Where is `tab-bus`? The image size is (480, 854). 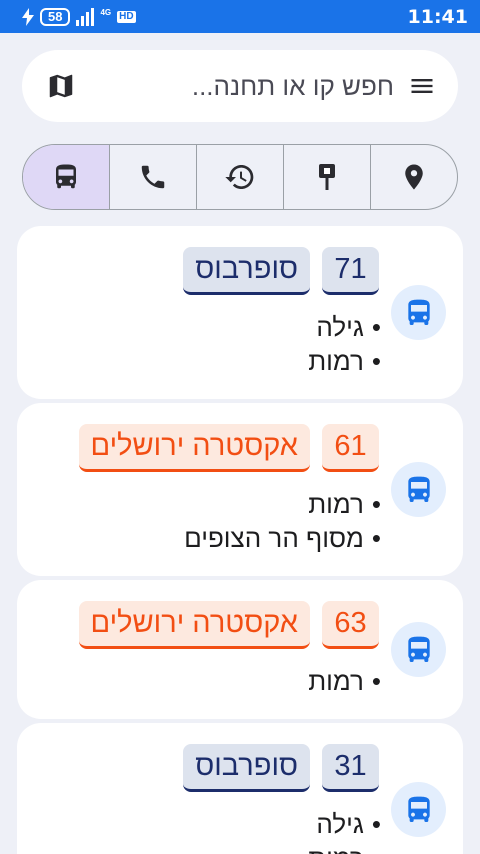
tab-bus is located at coordinates (66, 177).